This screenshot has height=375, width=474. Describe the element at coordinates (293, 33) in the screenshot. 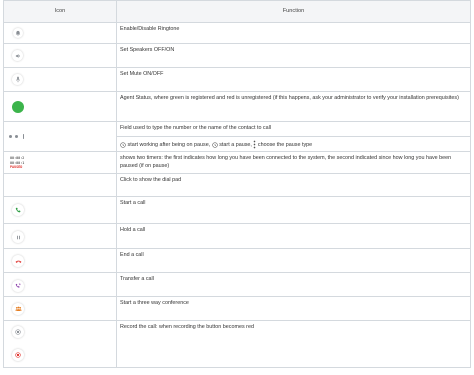

I see `function-text: Enable/Disable Ringtone` at that location.